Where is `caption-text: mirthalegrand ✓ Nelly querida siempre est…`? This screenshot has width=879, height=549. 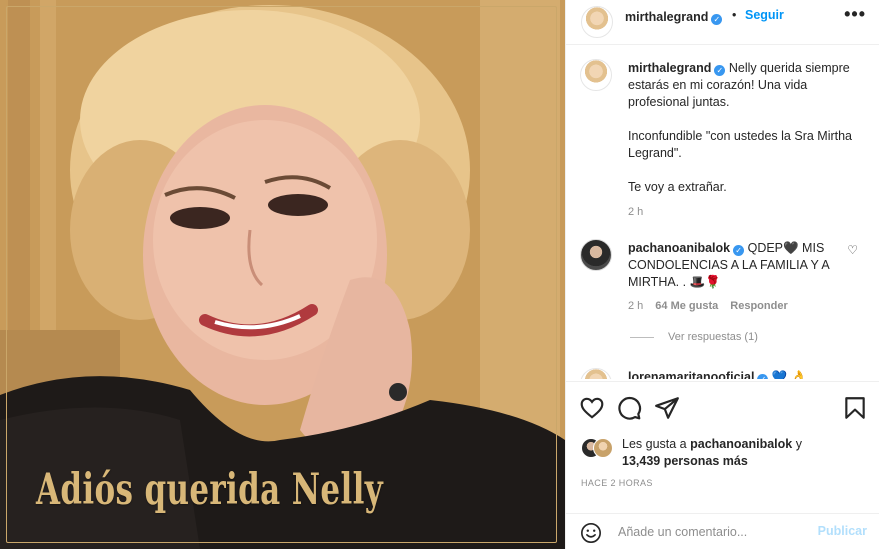
caption-text: mirthalegrand ✓ Nelly querida siempre est… is located at coordinates (748, 140).